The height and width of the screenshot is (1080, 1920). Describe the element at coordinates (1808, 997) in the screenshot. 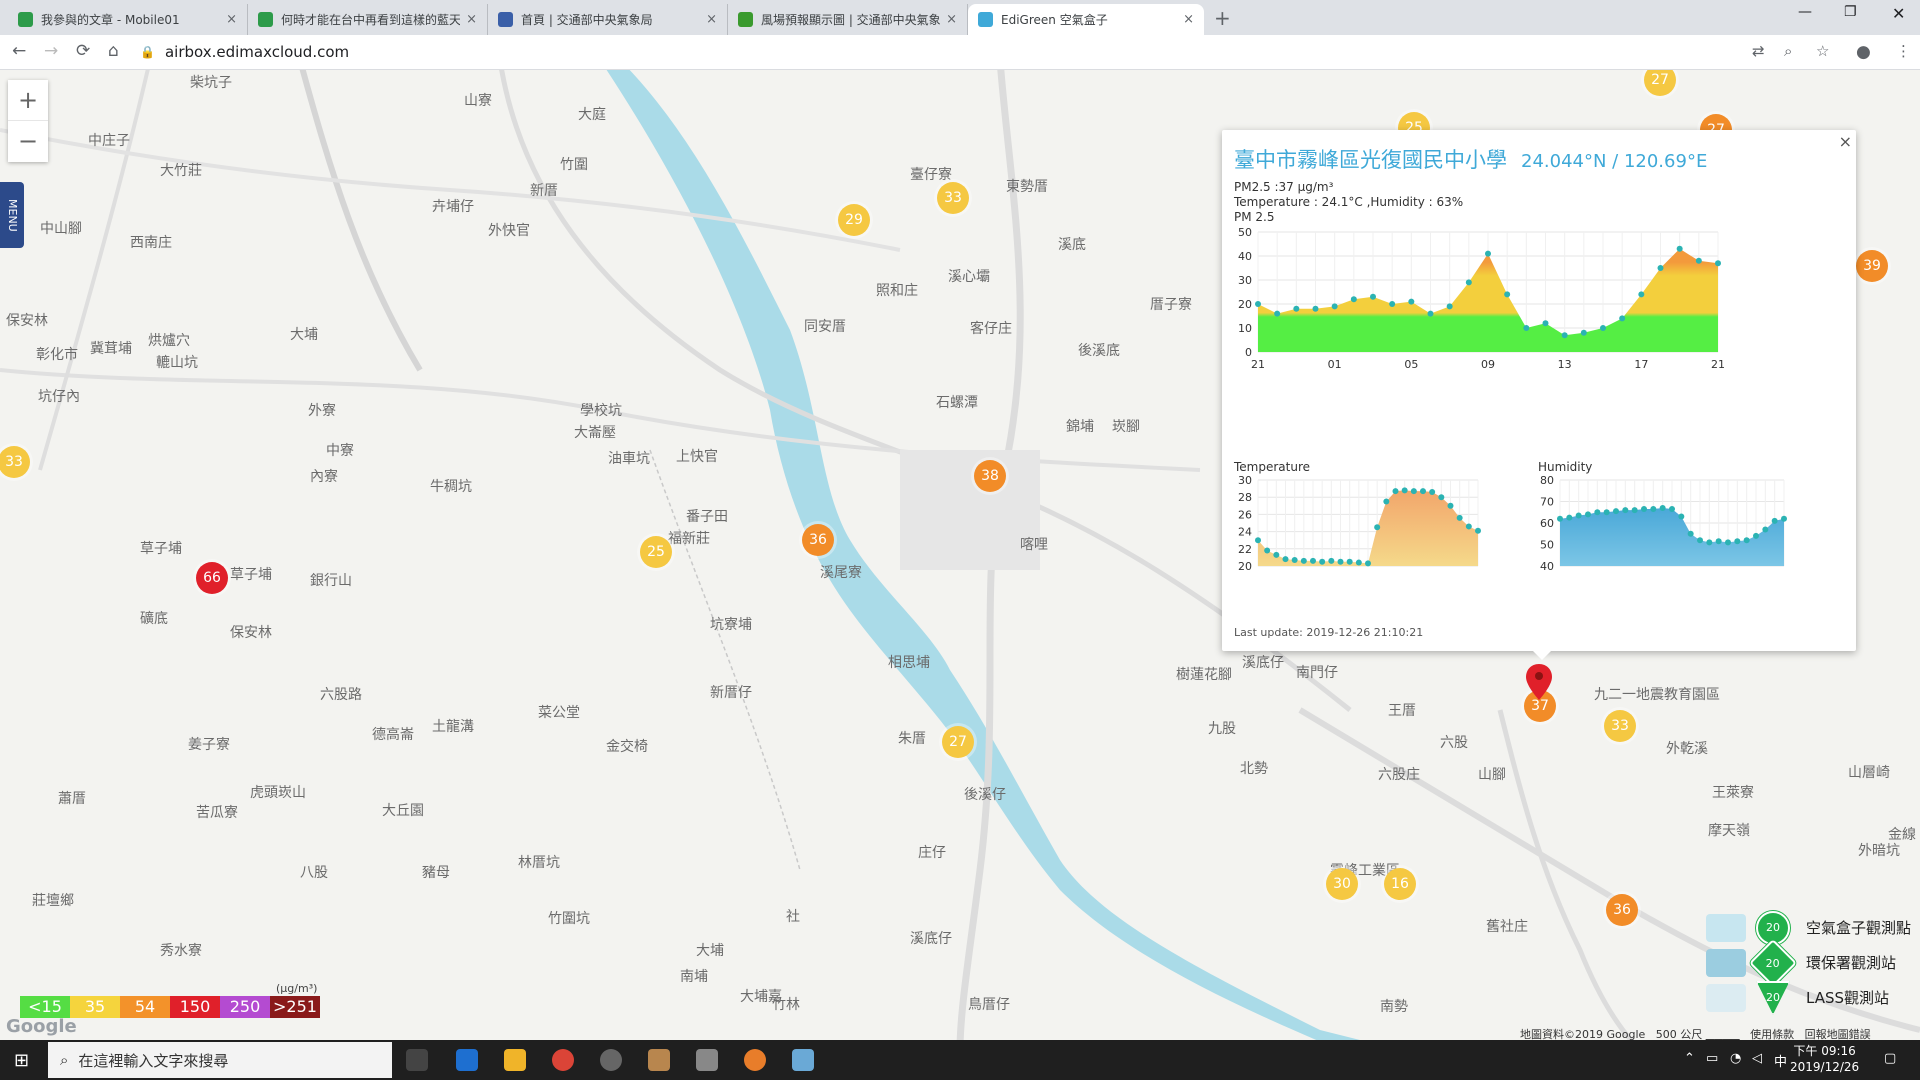

I see `legend-lass: 20 LASS觀測站` at that location.